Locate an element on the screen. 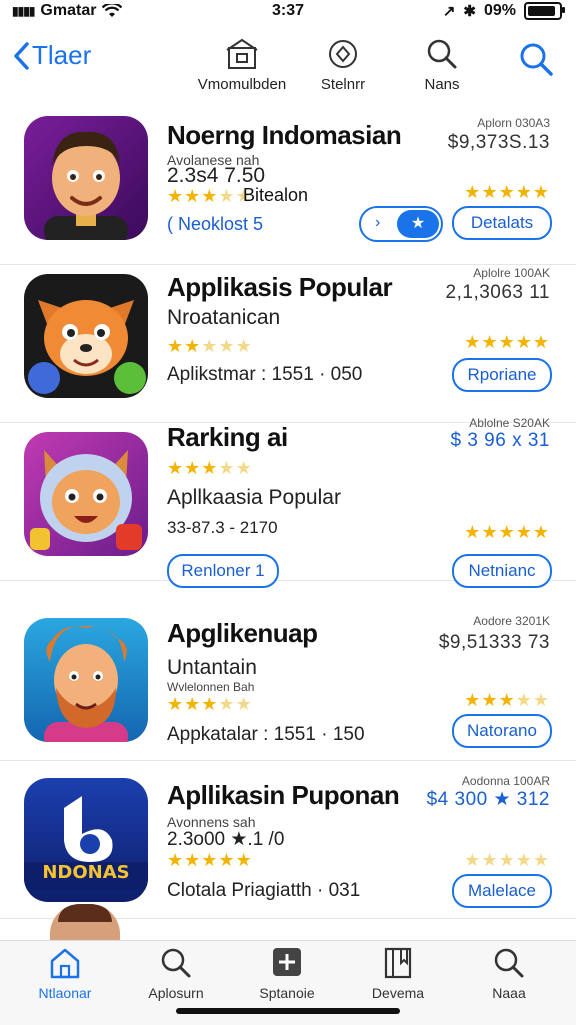 The width and height of the screenshot is (576, 1025). star-icon: ★ is located at coordinates (418, 224).